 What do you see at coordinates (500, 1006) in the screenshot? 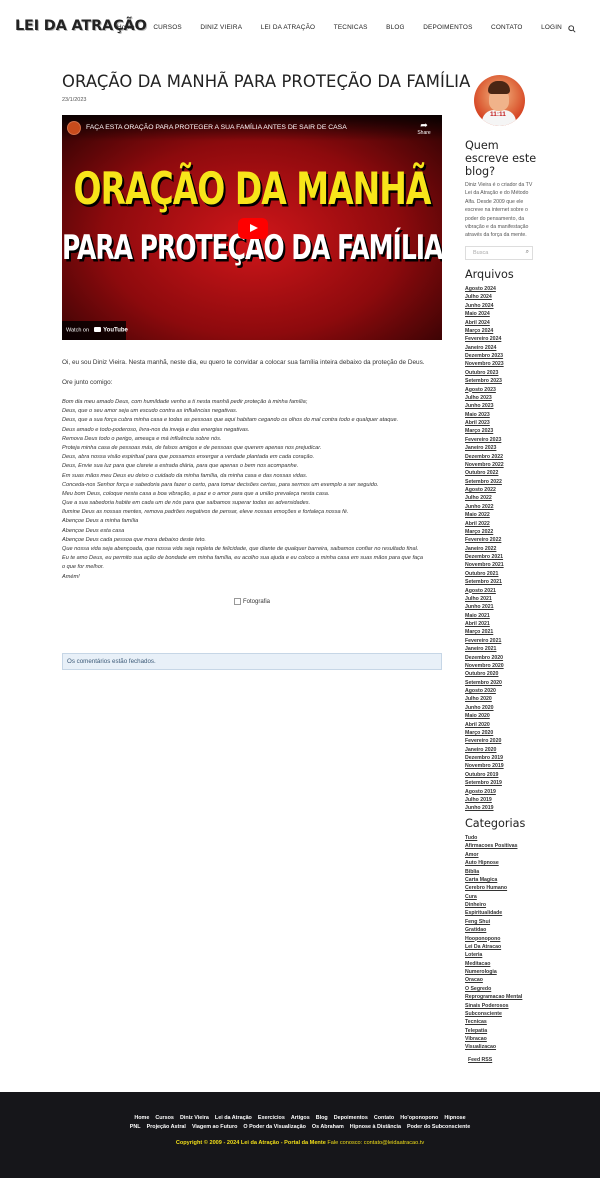
I see `category-link: Sinais Poderosos` at bounding box center [500, 1006].